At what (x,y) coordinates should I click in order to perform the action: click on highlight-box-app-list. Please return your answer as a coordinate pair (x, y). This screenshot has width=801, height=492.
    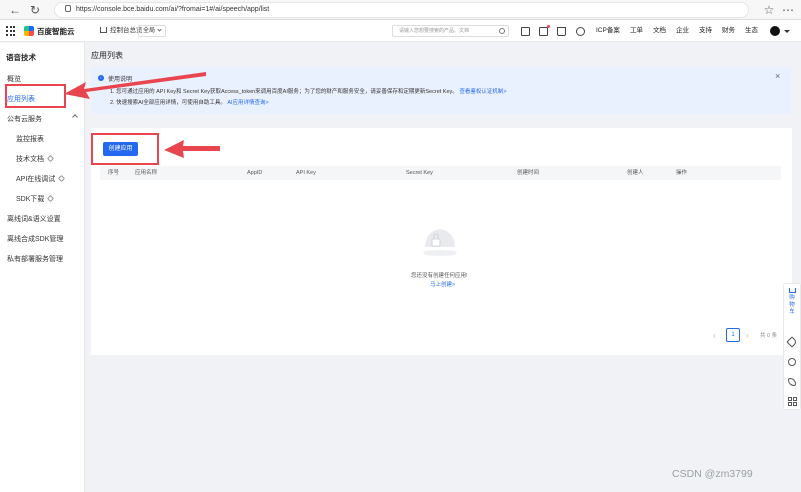
    Looking at the image, I should click on (35, 96).